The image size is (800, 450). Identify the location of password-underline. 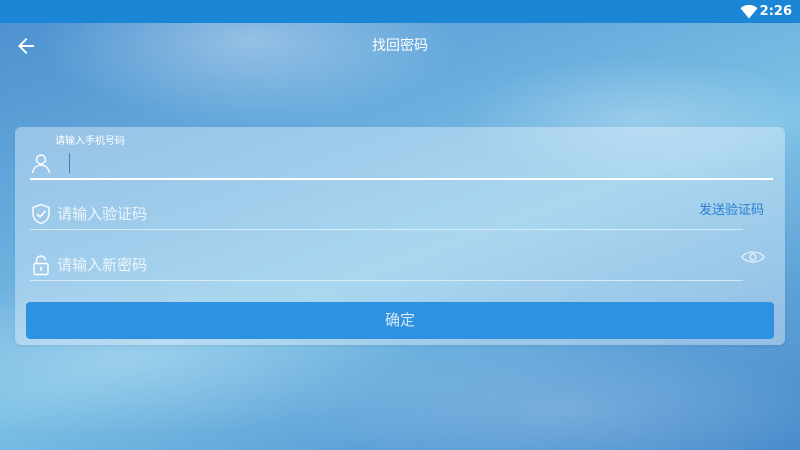
(386, 280).